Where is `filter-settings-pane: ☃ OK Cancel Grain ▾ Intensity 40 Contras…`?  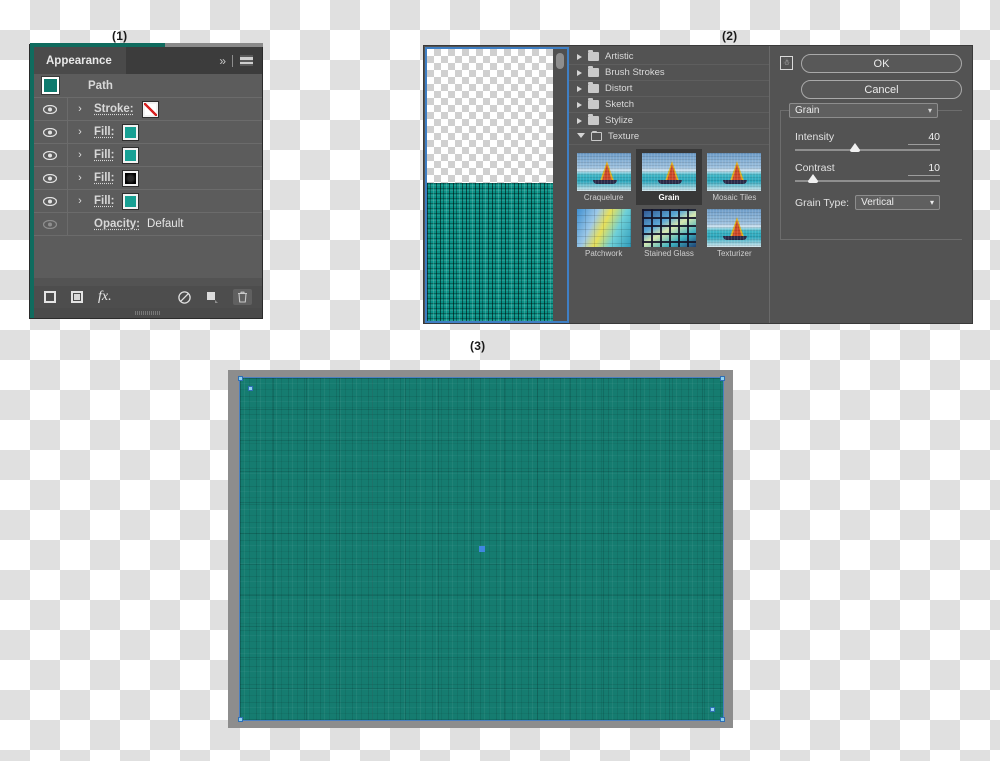
filter-settings-pane: ☃ OK Cancel Grain ▾ Intensity 40 Contras… is located at coordinates (870, 184).